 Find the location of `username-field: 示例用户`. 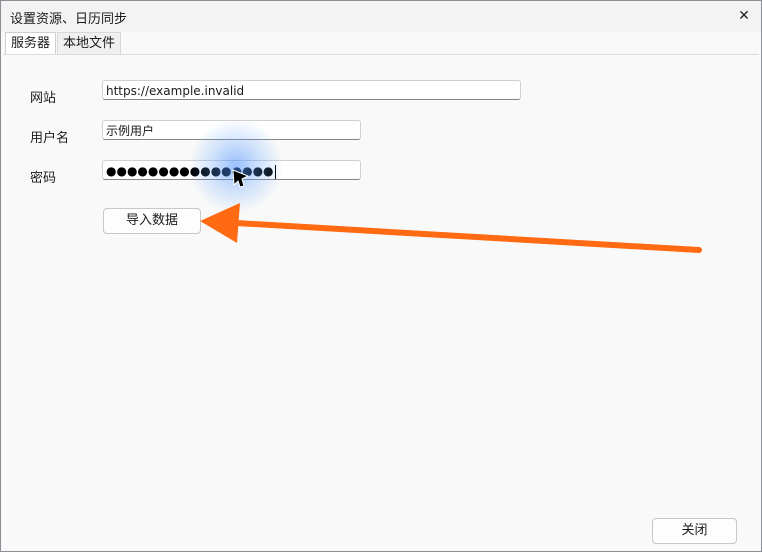

username-field: 示例用户 is located at coordinates (231, 130).